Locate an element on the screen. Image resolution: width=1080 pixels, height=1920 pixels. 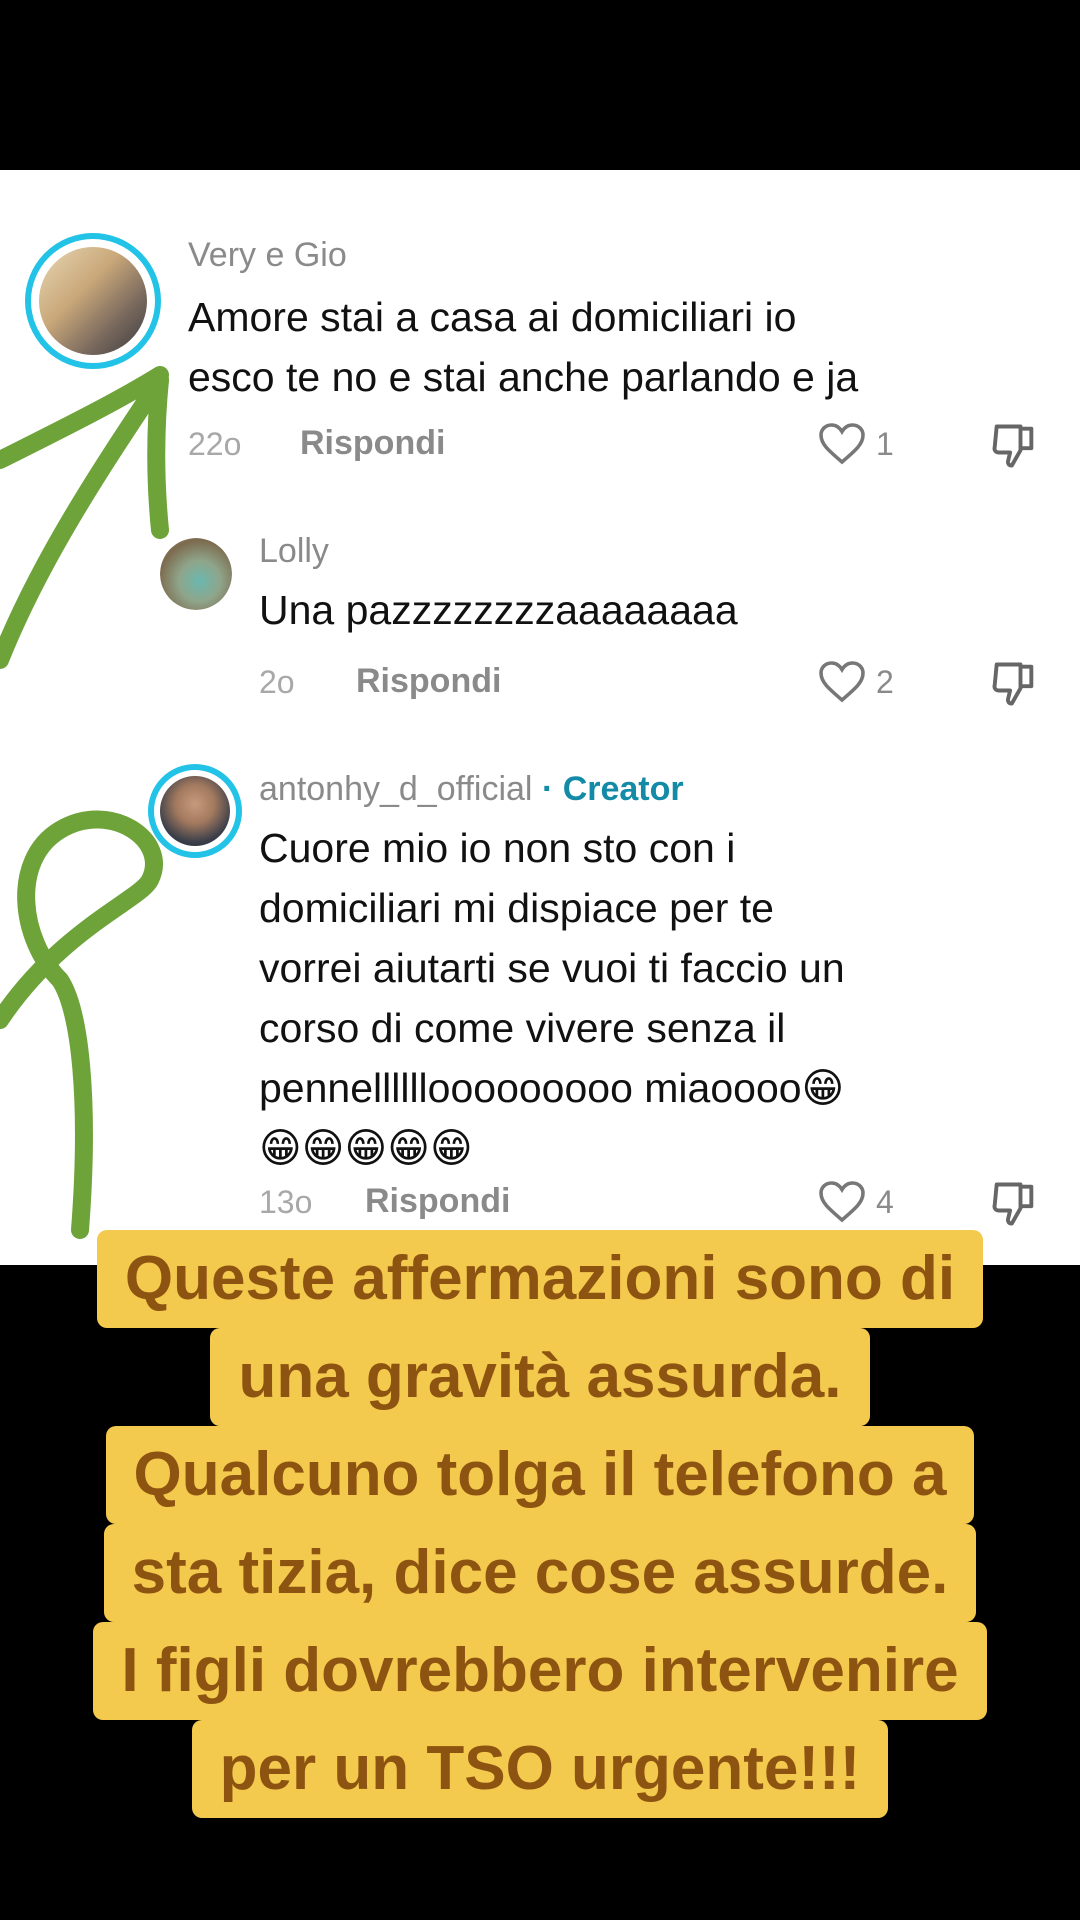
comment-time: 22o is located at coordinates (215, 444).